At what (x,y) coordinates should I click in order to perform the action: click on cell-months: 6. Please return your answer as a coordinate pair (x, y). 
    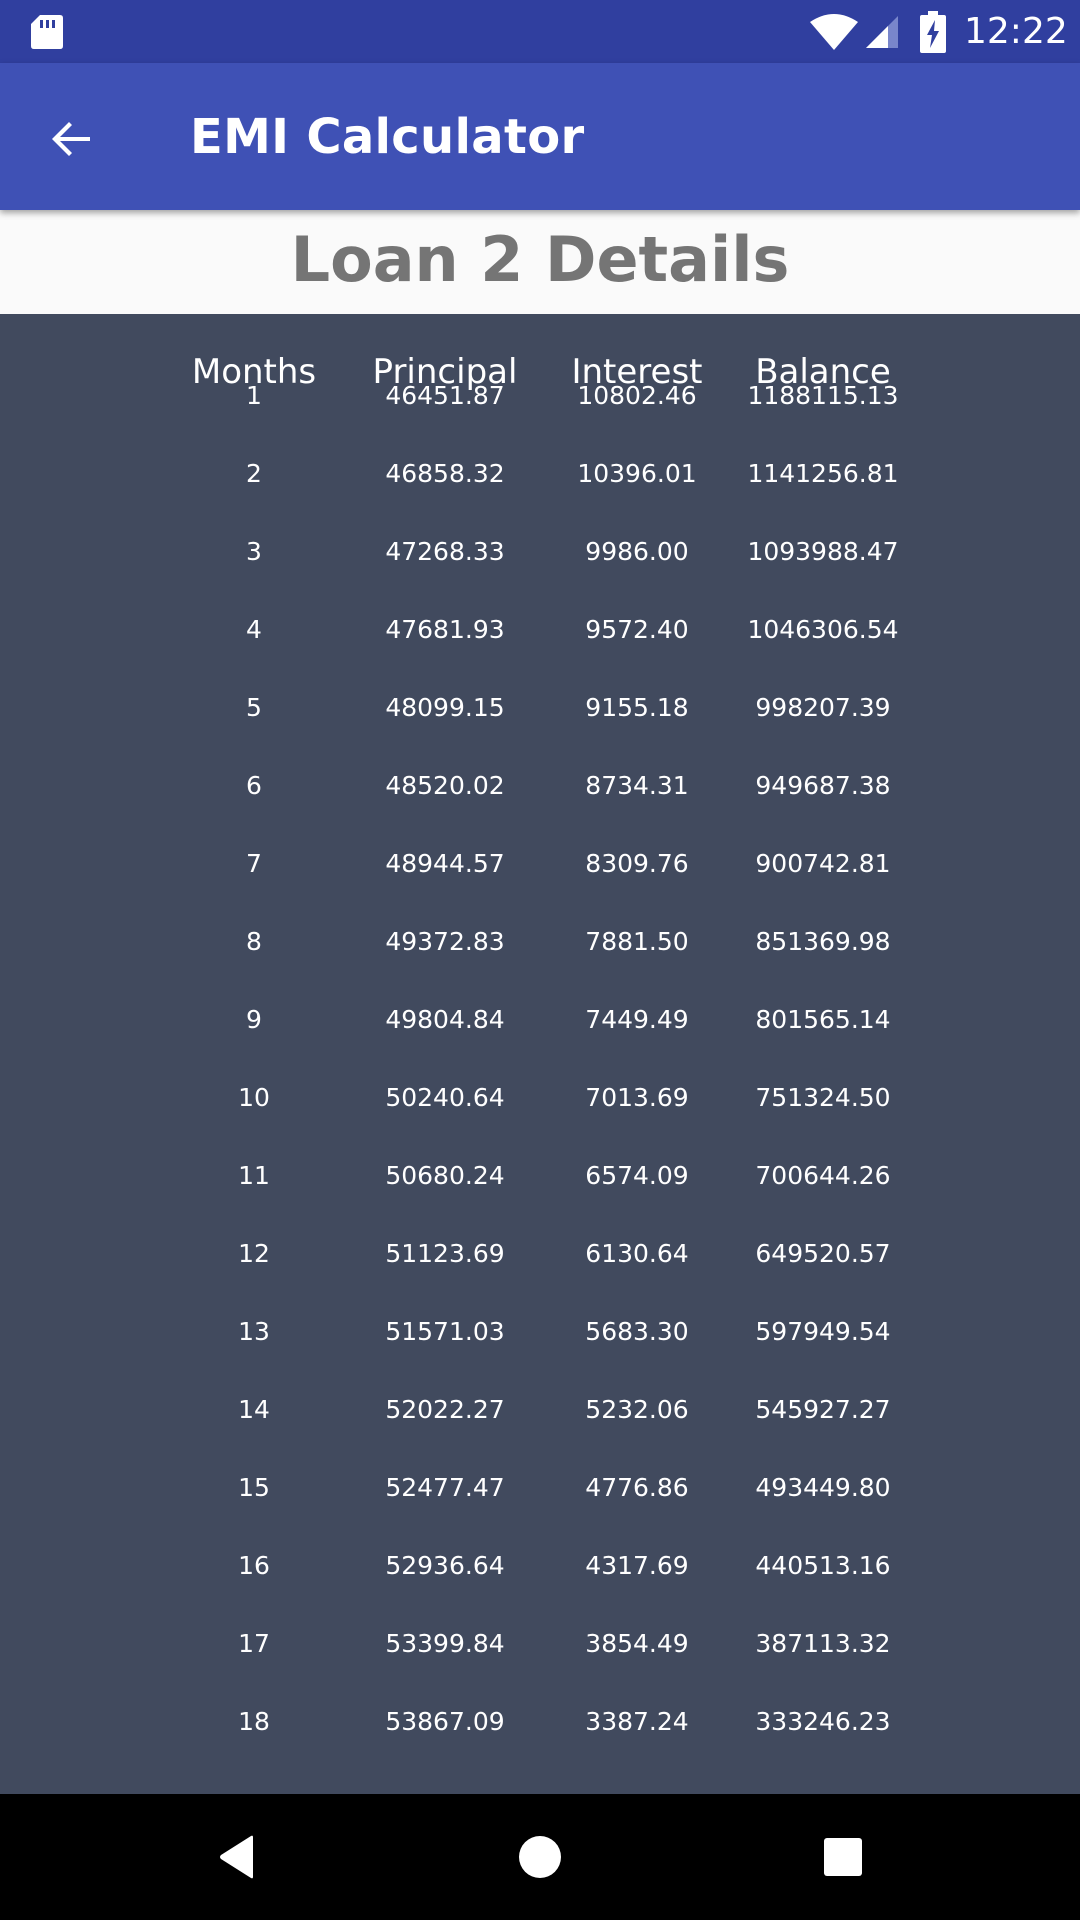
    Looking at the image, I should click on (254, 785).